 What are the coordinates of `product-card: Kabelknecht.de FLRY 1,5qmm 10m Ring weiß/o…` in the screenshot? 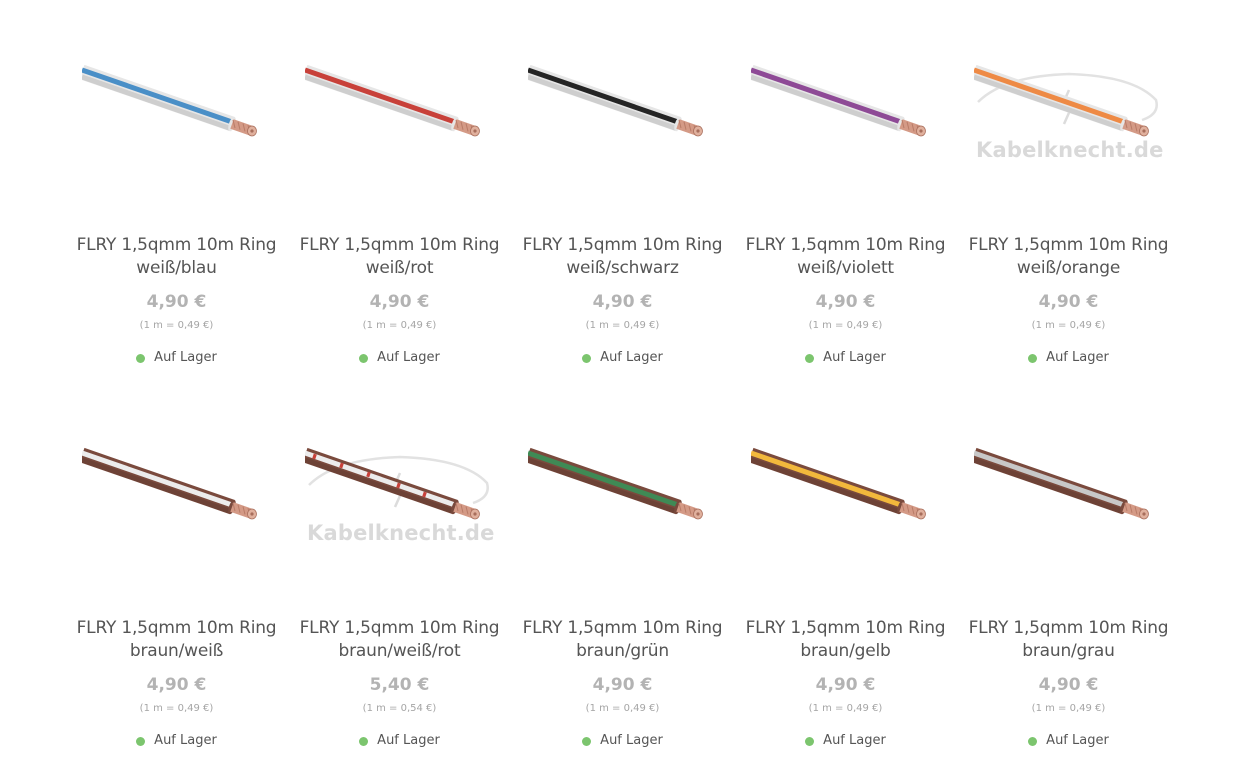 It's located at (1068, 231).